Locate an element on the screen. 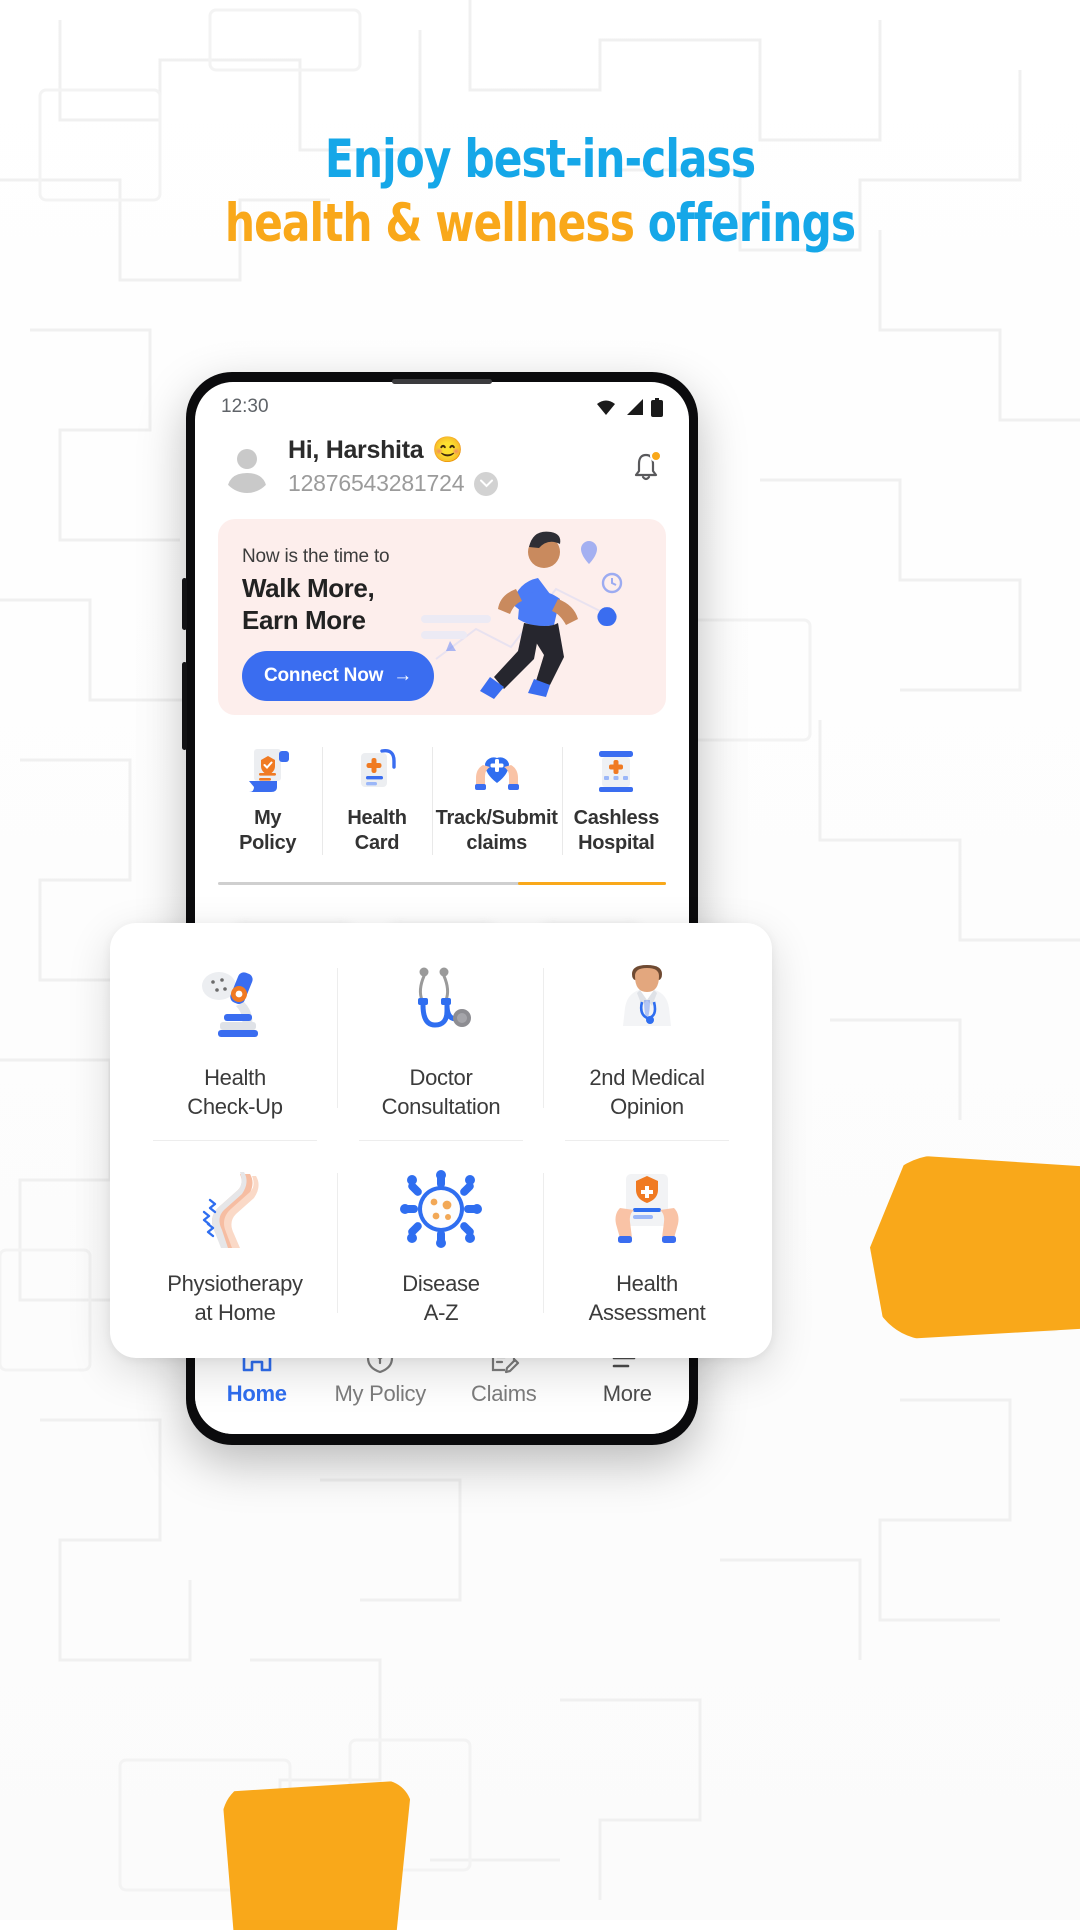 This screenshot has height=1930, width=1080. service-doctor-consultation: Doctor Consultation is located at coordinates (441, 1038).